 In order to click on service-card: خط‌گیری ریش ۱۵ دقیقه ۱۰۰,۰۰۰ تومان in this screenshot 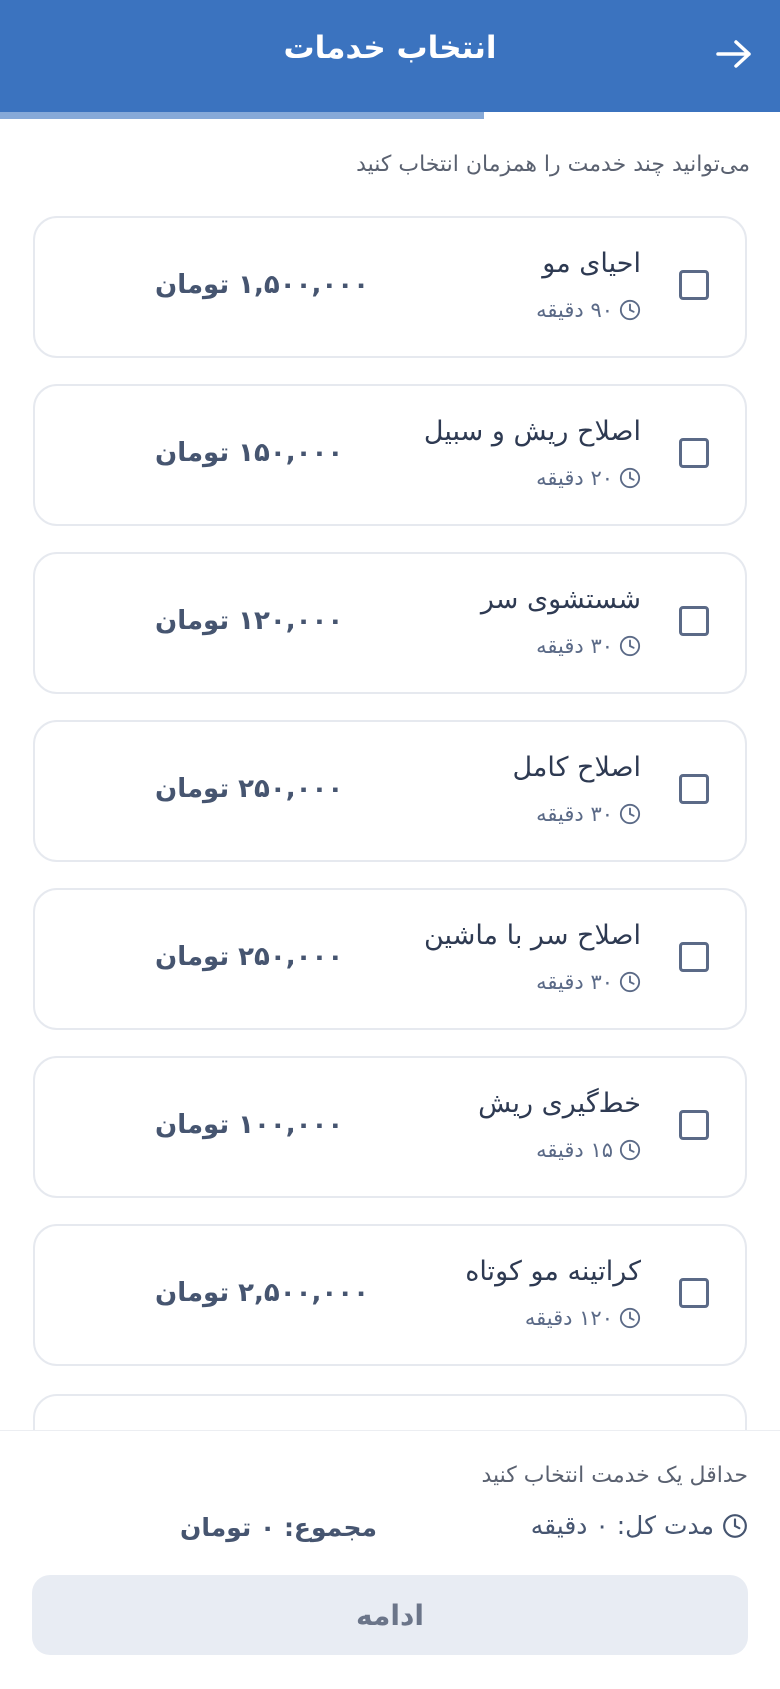, I will do `click(390, 1127)`.